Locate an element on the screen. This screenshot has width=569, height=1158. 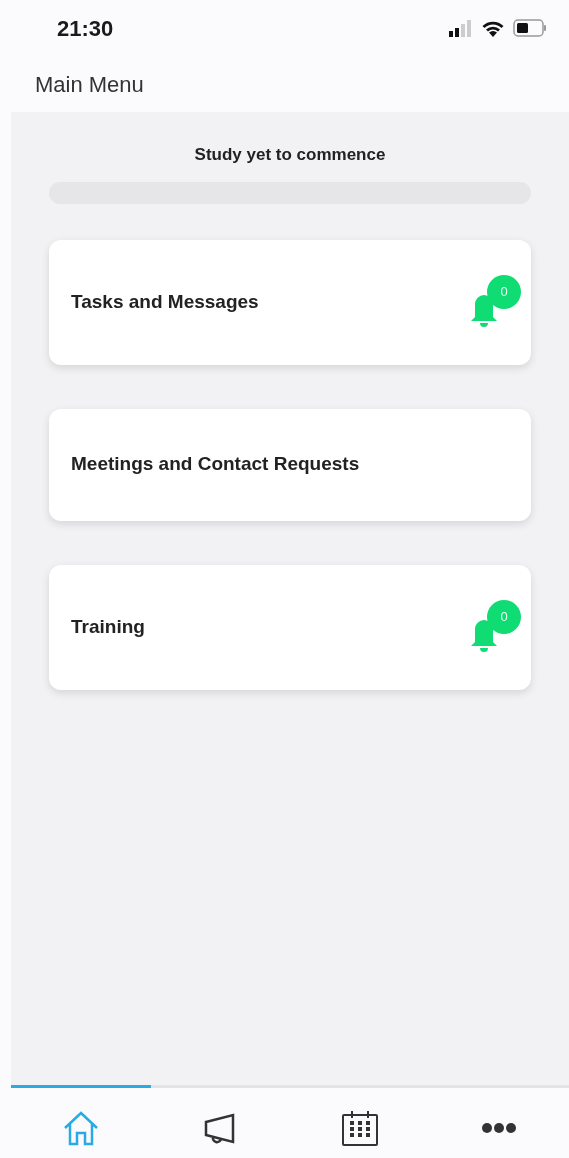
menu-card: Meetings and Contact Requests is located at coordinates (290, 464).